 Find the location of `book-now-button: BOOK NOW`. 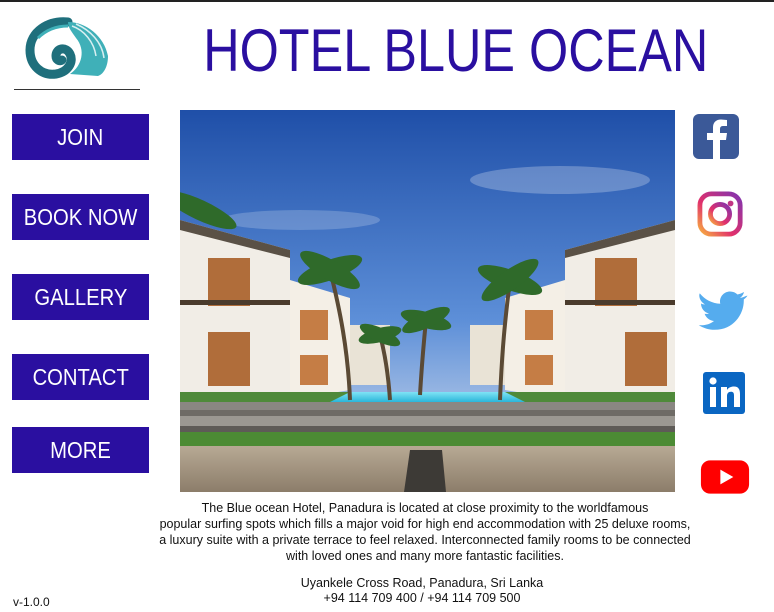

book-now-button: BOOK NOW is located at coordinates (80, 217).